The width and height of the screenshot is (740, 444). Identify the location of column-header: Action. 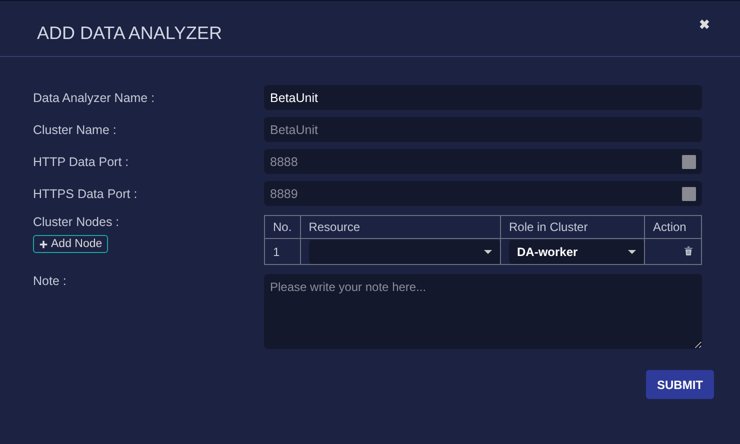
(673, 227).